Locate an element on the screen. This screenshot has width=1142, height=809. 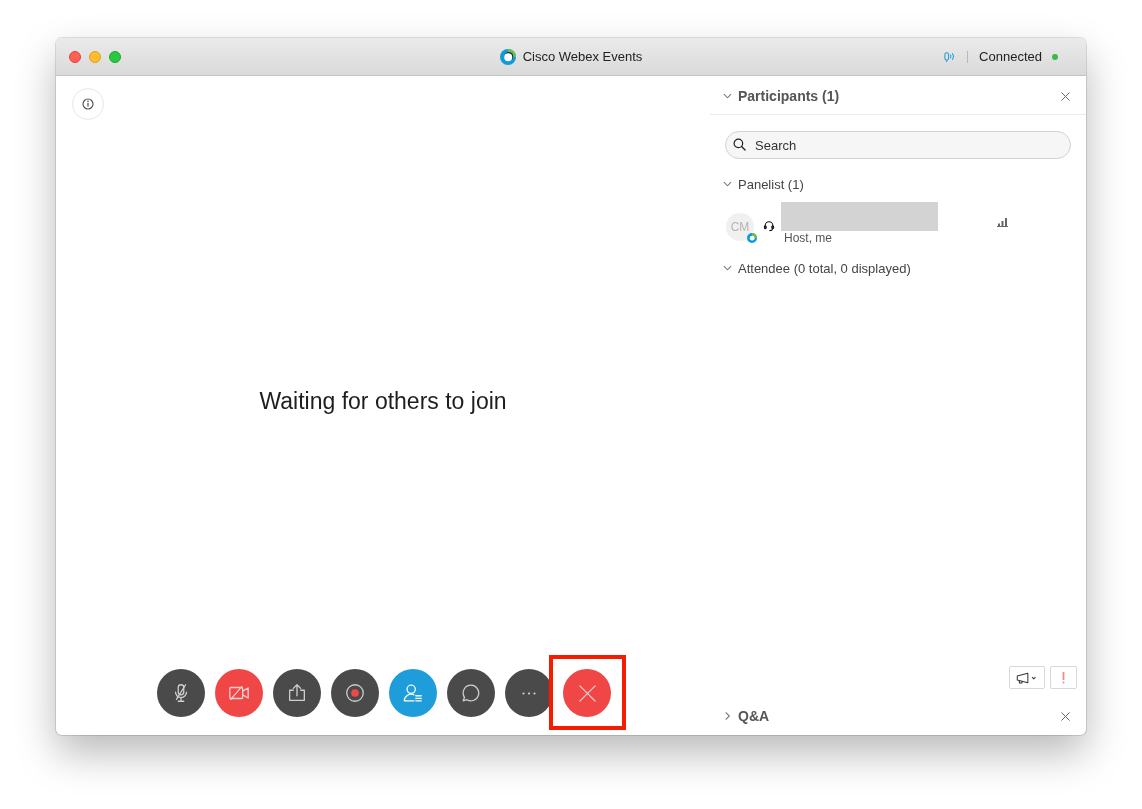
signal-bars-icon is located at coordinates (1002, 222).